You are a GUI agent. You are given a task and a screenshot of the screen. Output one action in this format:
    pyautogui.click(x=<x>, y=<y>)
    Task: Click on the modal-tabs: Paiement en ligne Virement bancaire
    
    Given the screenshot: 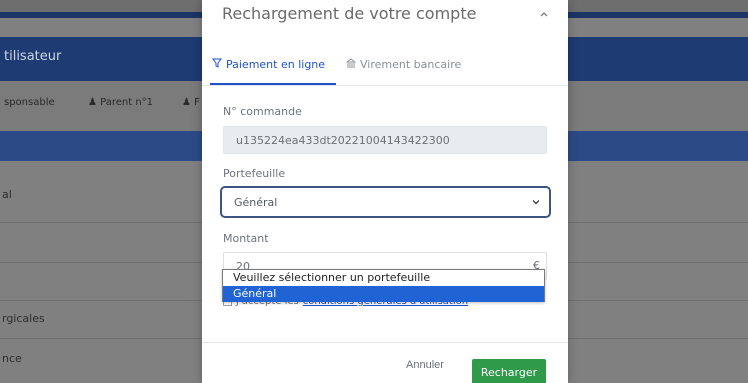 What is the action you would take?
    pyautogui.click(x=385, y=65)
    